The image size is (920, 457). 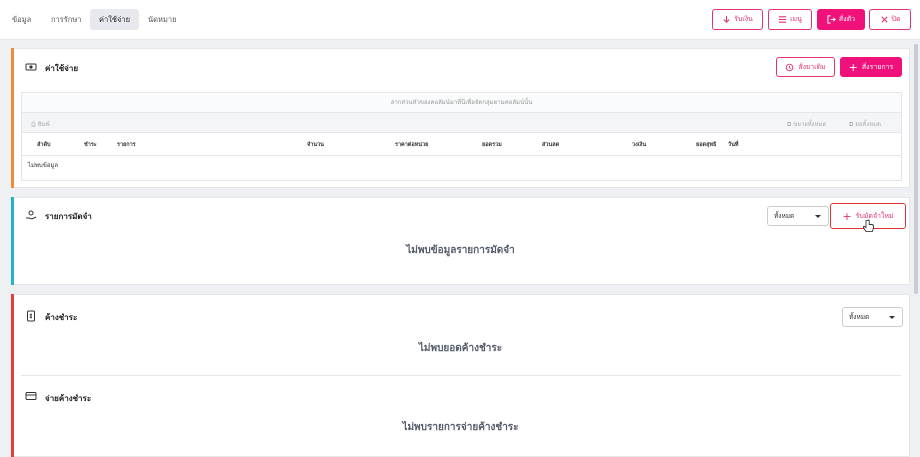 I want to click on order-button: สั่งตัว, so click(x=841, y=19).